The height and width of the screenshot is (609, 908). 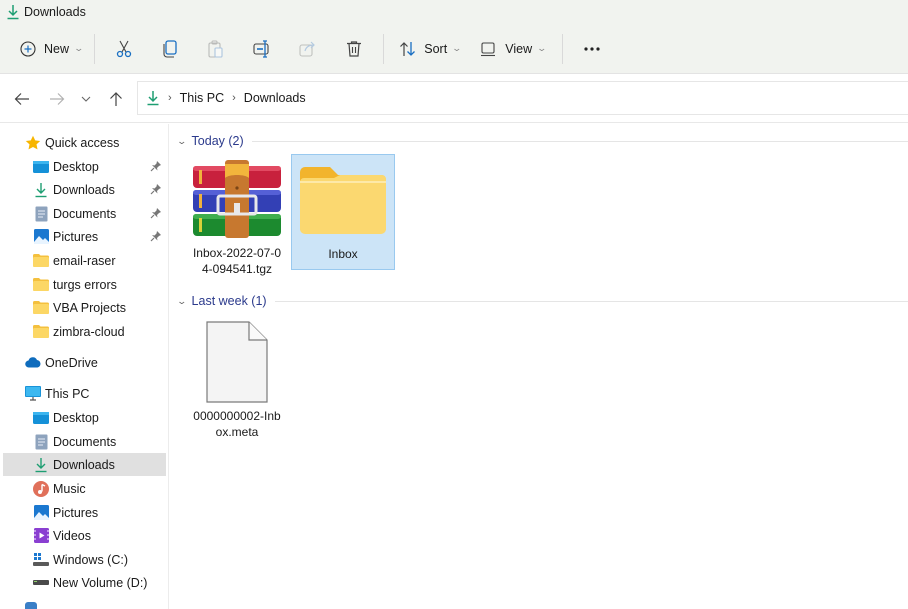 What do you see at coordinates (237, 378) in the screenshot?
I see `file-tile-meta: 0000000002-Inb ox.meta` at bounding box center [237, 378].